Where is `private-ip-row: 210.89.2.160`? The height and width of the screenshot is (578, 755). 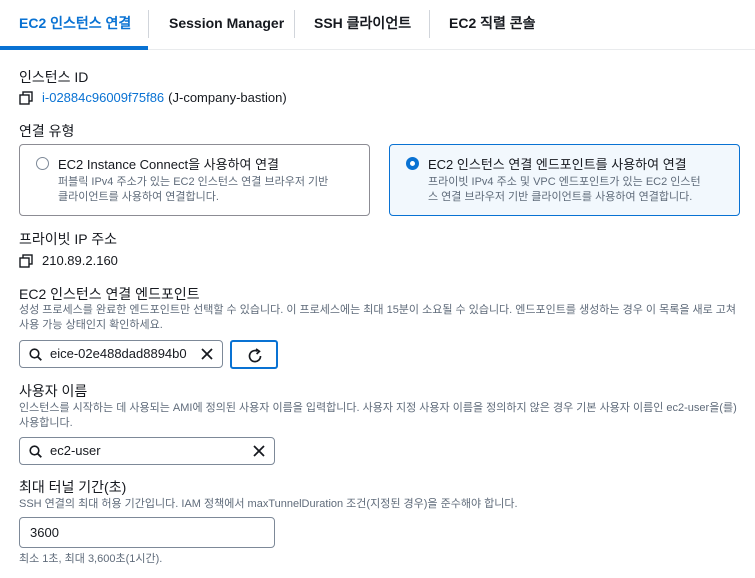 private-ip-row: 210.89.2.160 is located at coordinates (68, 260).